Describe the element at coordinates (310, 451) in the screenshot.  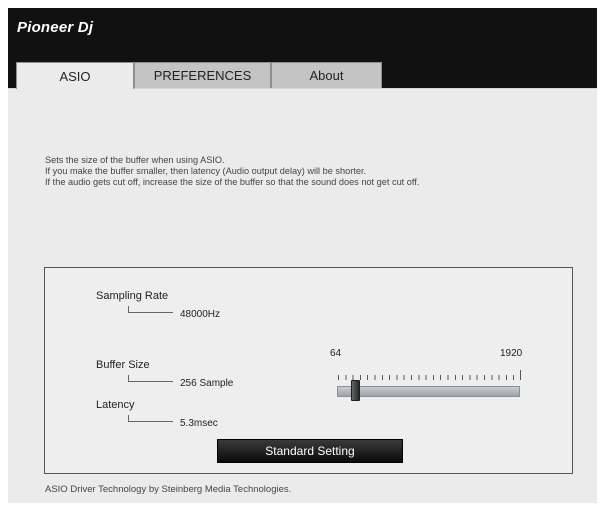
I see `standard-setting-button: Standard Setting` at that location.